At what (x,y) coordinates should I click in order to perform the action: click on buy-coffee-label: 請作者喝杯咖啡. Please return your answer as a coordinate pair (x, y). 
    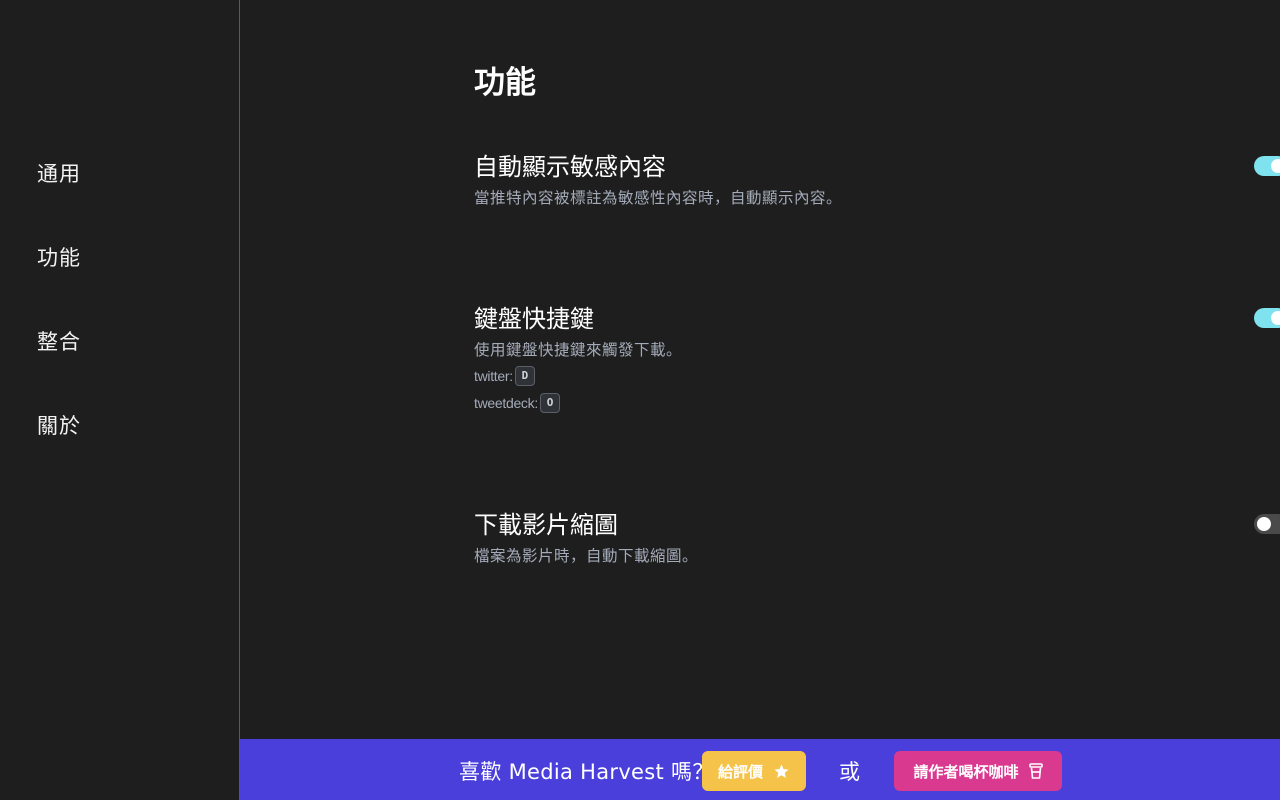
    Looking at the image, I should click on (966, 771).